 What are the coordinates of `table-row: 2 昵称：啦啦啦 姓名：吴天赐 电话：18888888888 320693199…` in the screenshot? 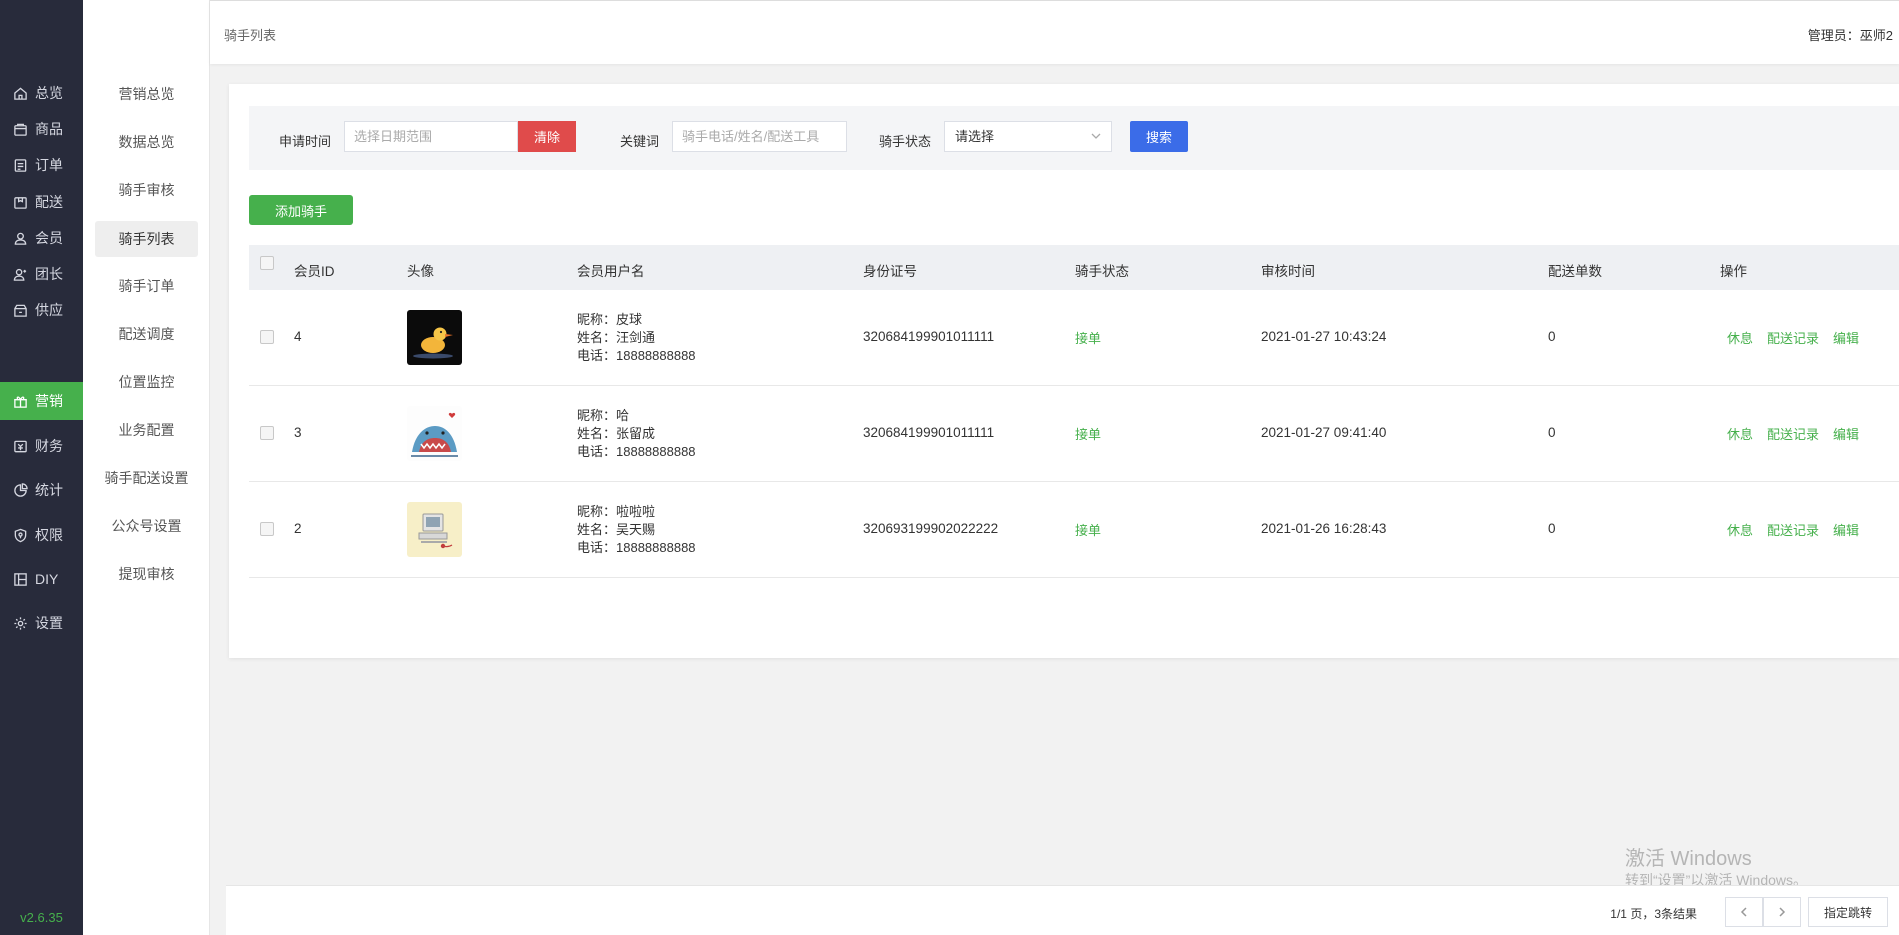 It's located at (1074, 530).